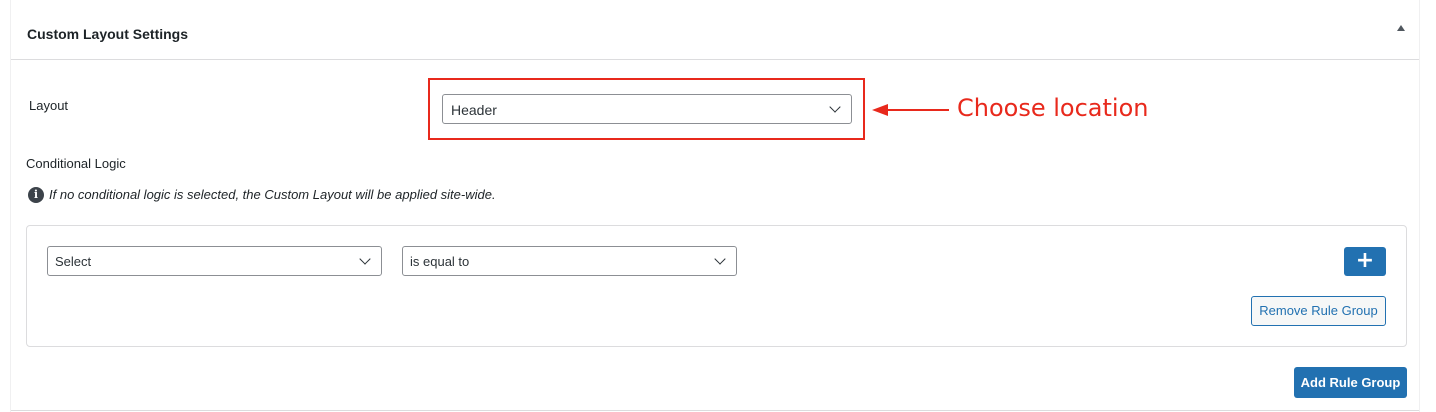 The height and width of the screenshot is (412, 1436). Describe the element at coordinates (1318, 311) in the screenshot. I see `remove-rule-group-button: Remove Rule Group` at that location.